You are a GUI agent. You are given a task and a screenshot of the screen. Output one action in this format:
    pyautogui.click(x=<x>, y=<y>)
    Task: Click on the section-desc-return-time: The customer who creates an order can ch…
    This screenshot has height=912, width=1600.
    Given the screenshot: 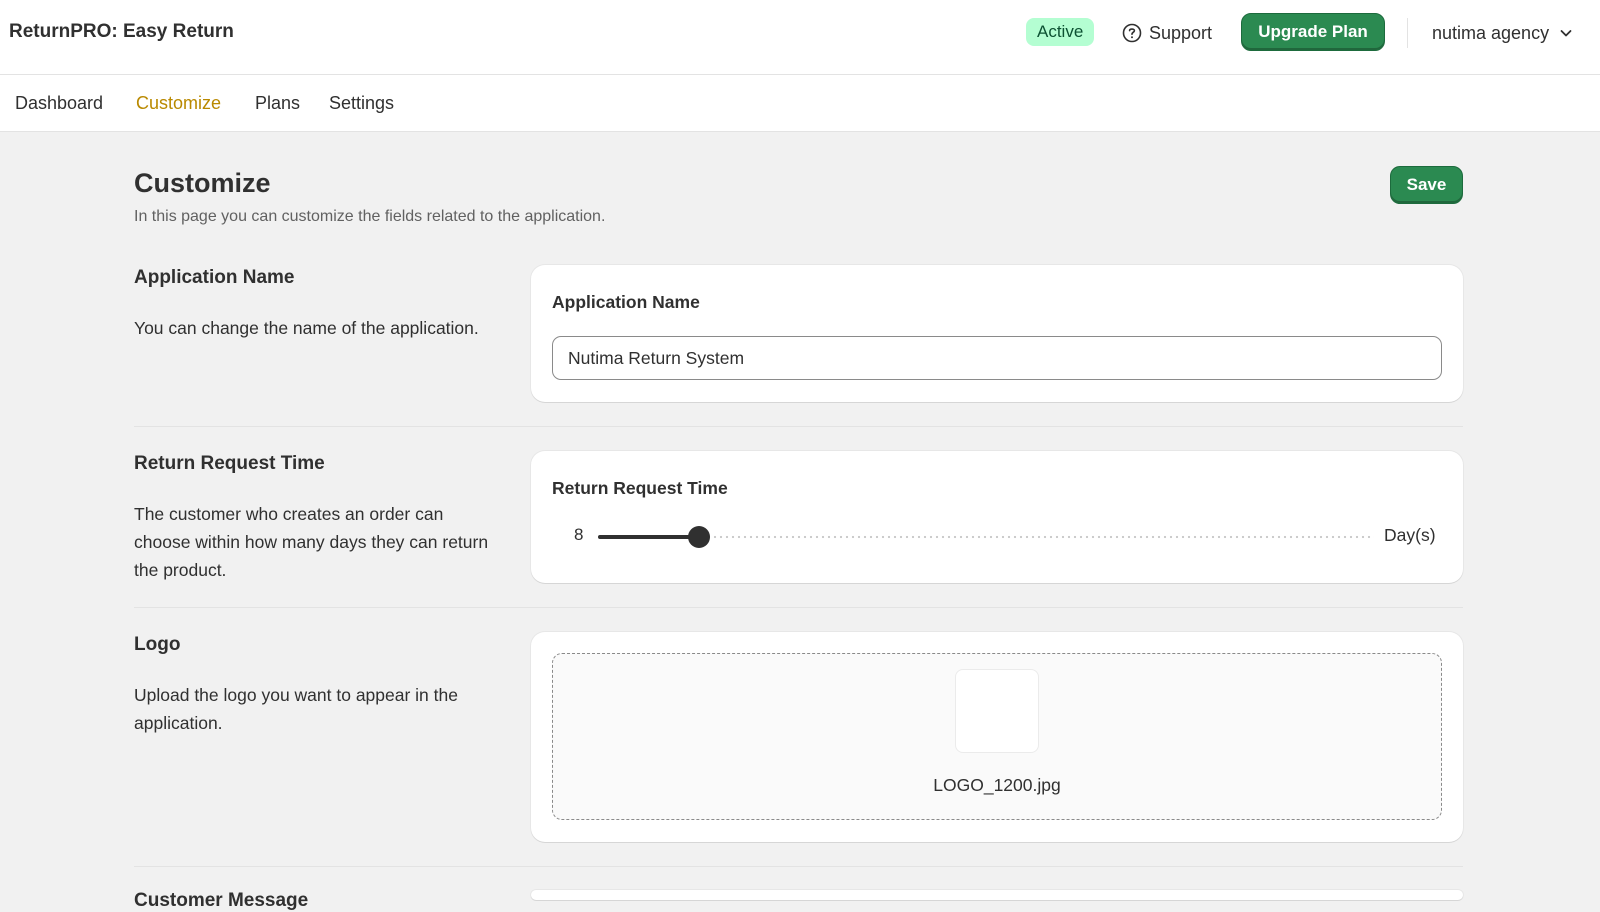 What is the action you would take?
    pyautogui.click(x=311, y=542)
    